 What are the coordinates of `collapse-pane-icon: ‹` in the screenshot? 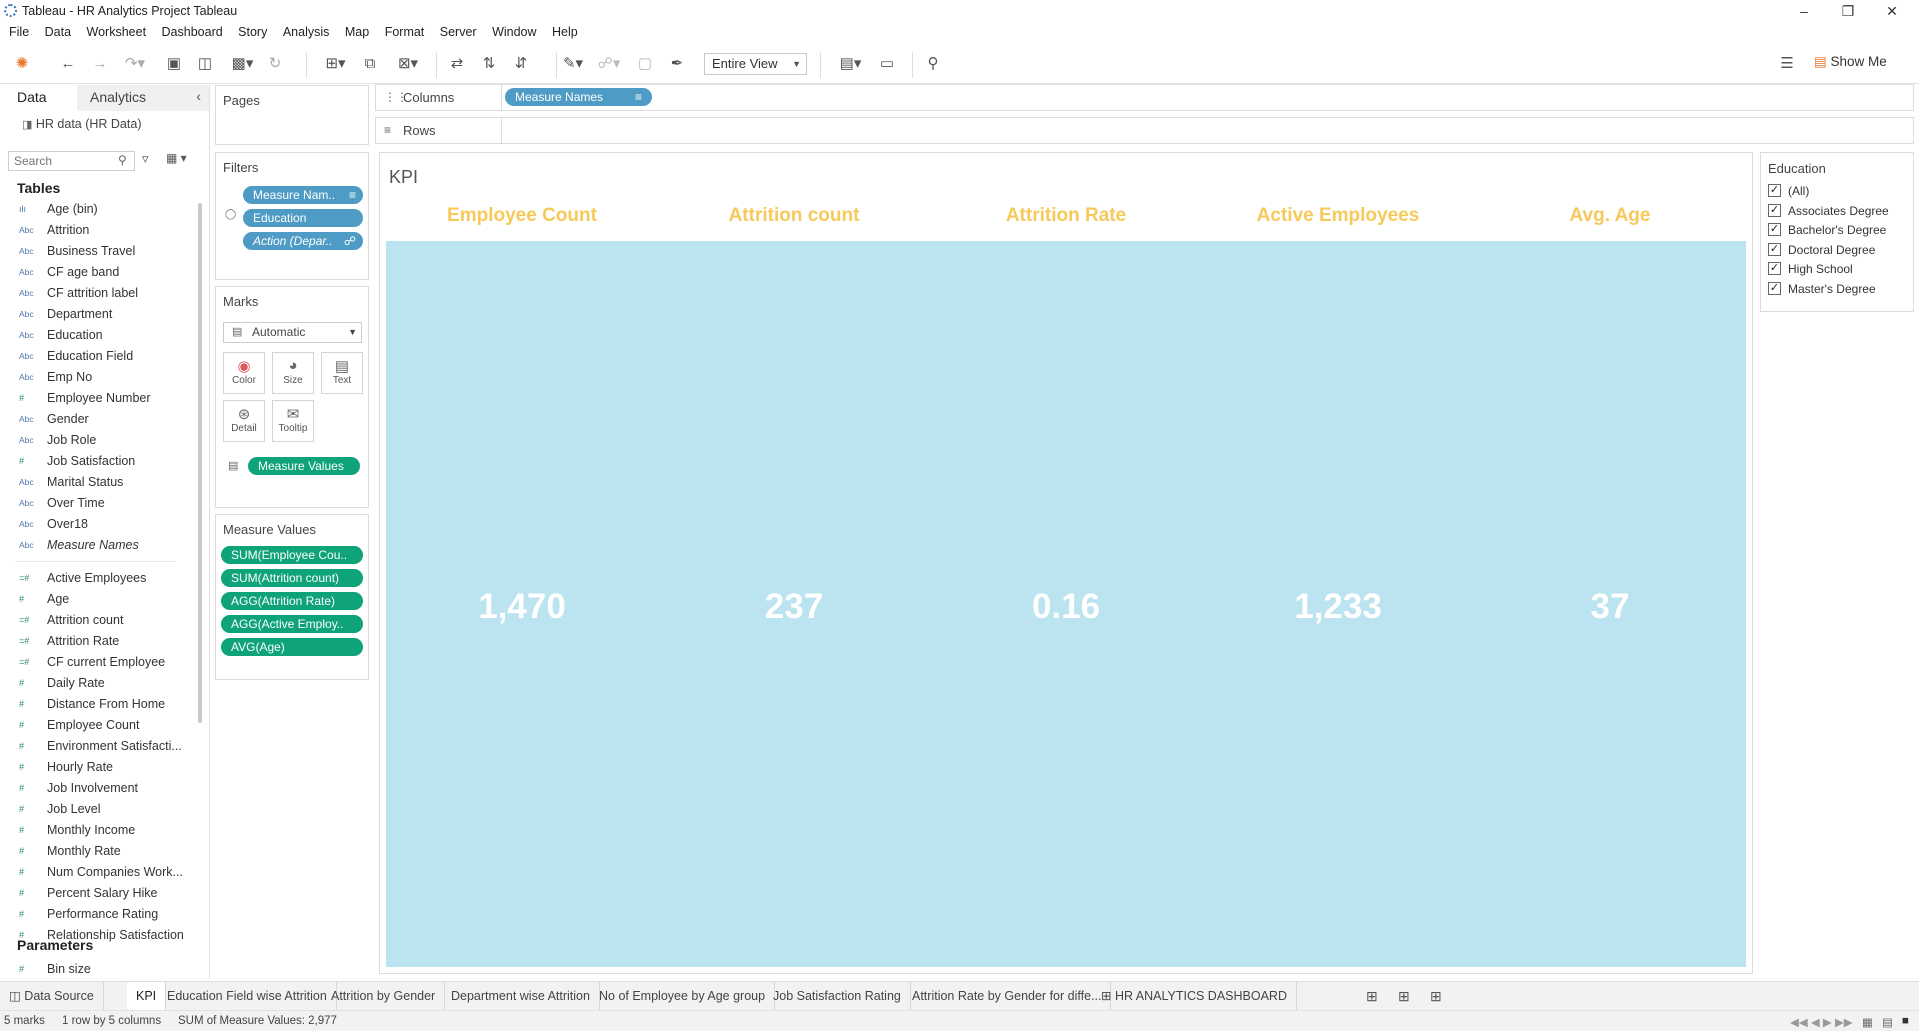 It's located at (198, 96).